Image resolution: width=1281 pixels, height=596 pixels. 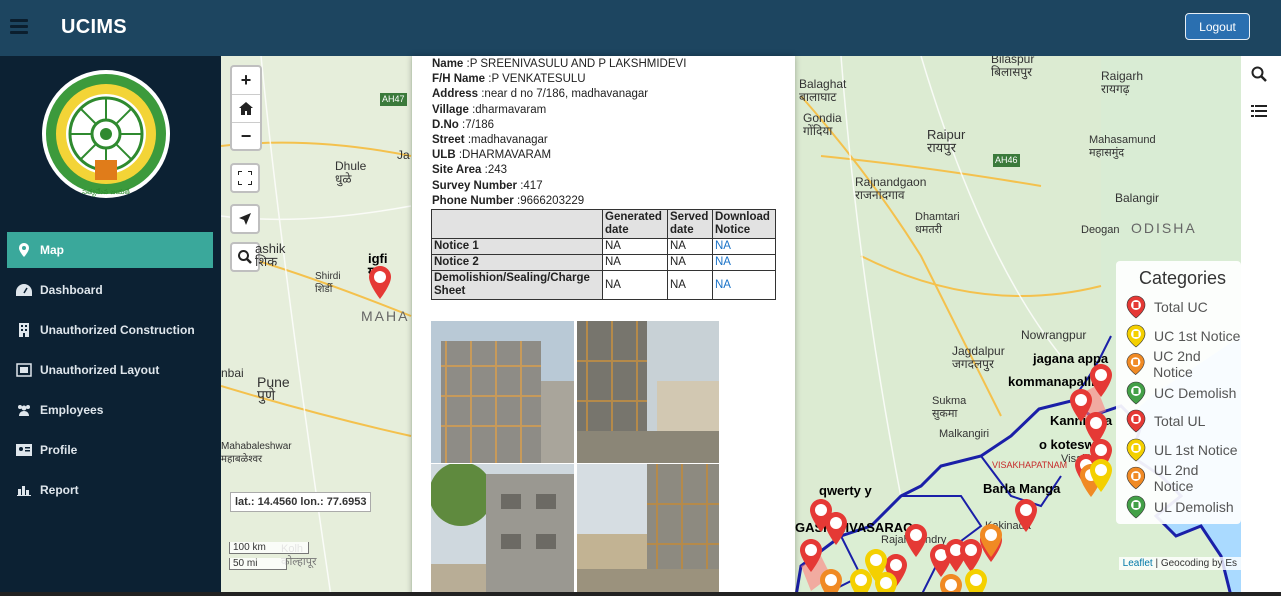 I want to click on sidebar-item-label: Dashboard, so click(x=71, y=290).